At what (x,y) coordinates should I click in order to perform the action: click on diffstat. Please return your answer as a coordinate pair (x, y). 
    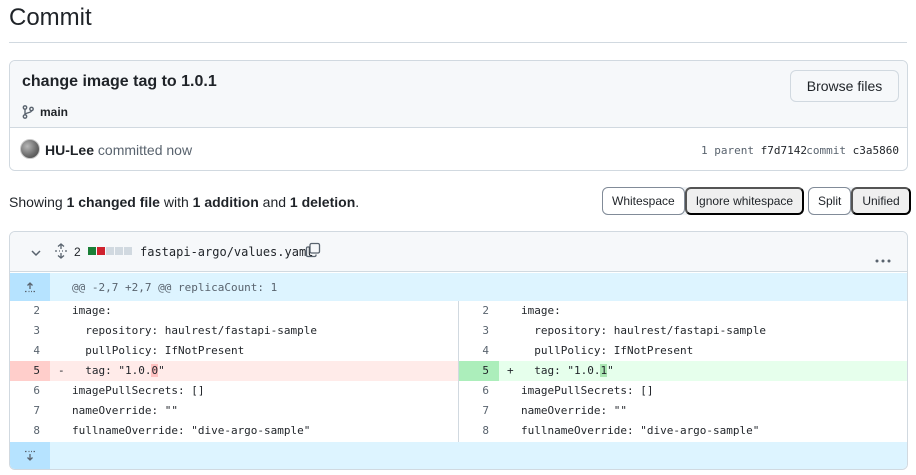
    Looking at the image, I should click on (110, 251).